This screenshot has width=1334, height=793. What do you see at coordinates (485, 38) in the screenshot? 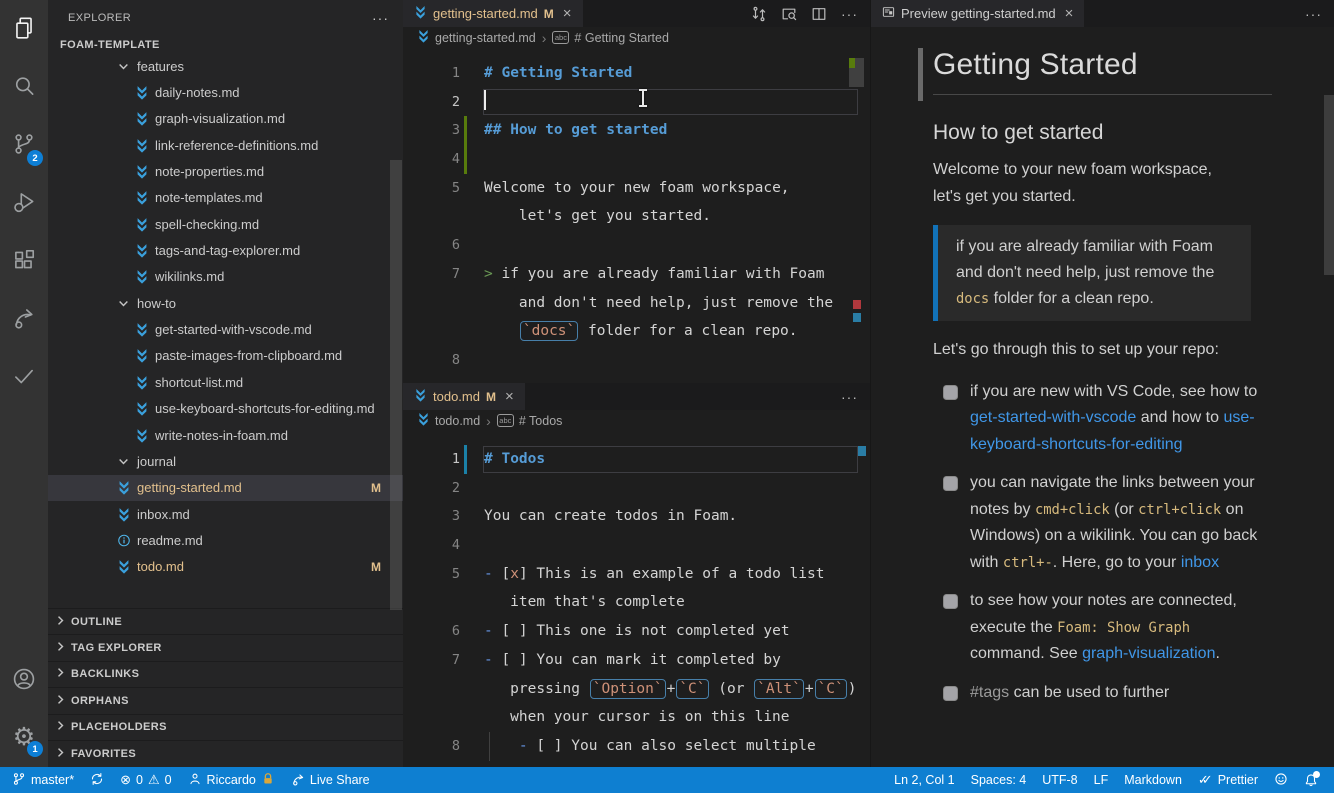
I see `breadcrumb-file: getting-started.md` at bounding box center [485, 38].